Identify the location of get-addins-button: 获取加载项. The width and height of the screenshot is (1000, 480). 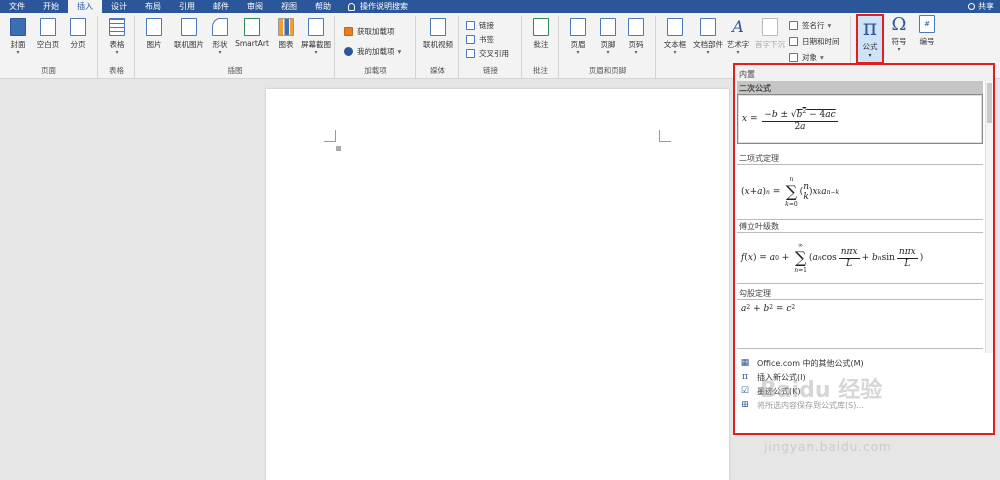
(369, 31).